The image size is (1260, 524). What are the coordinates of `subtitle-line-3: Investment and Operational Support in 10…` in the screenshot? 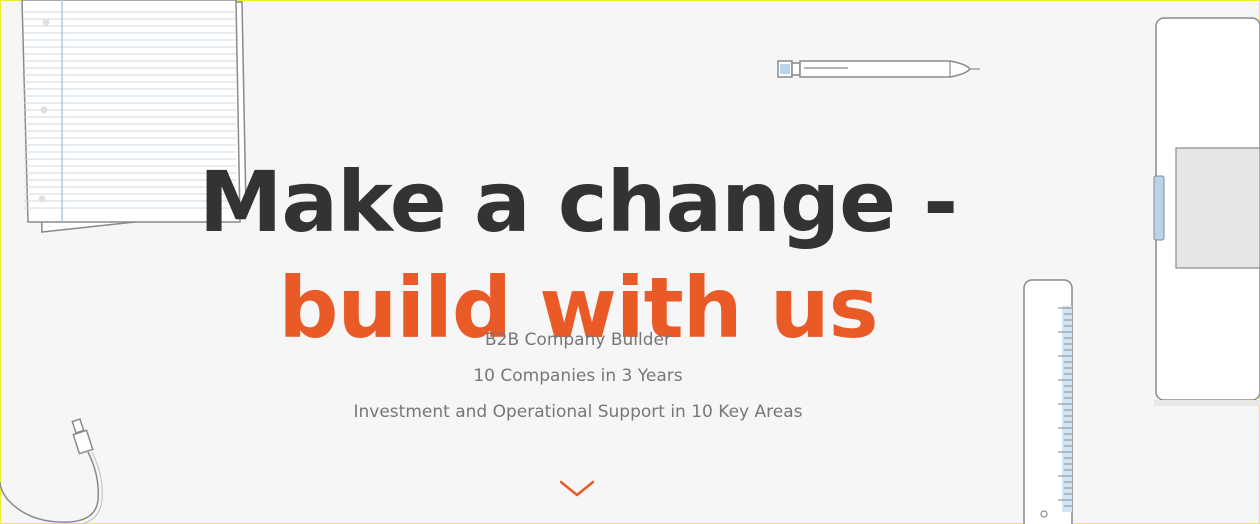 It's located at (578, 412).